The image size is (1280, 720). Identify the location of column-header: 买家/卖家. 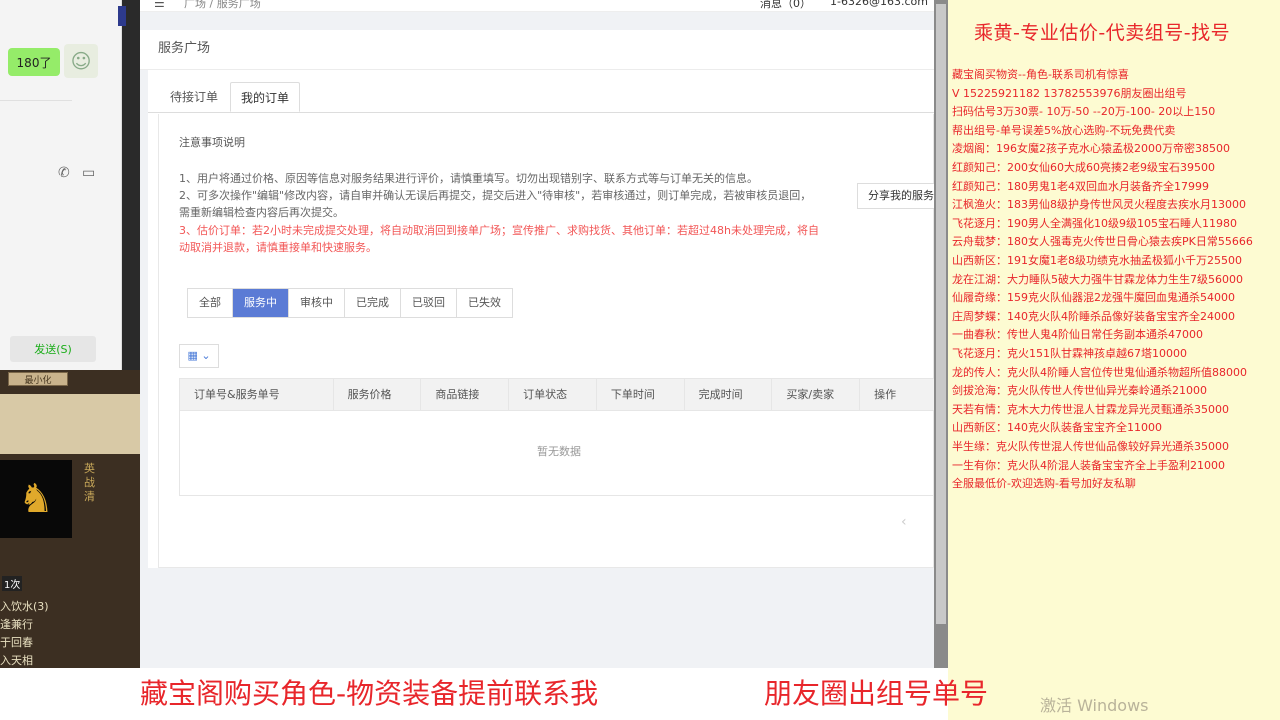
(816, 394).